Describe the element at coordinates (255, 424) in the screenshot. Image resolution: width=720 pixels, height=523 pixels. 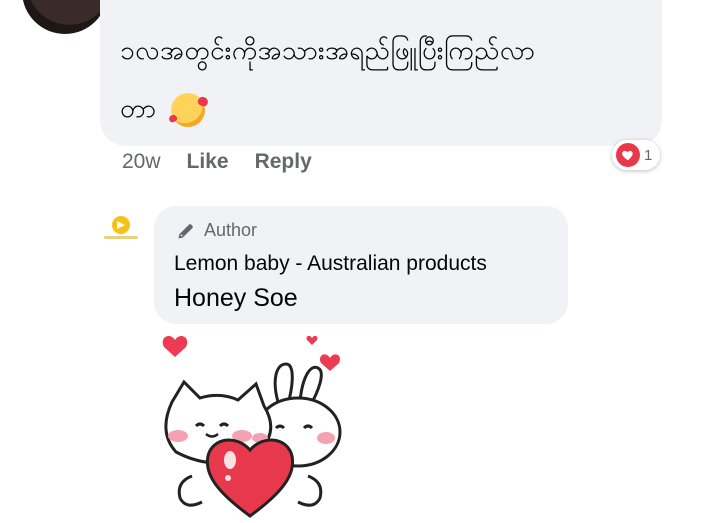
I see `cat-and-bunny-heart-sticker` at that location.